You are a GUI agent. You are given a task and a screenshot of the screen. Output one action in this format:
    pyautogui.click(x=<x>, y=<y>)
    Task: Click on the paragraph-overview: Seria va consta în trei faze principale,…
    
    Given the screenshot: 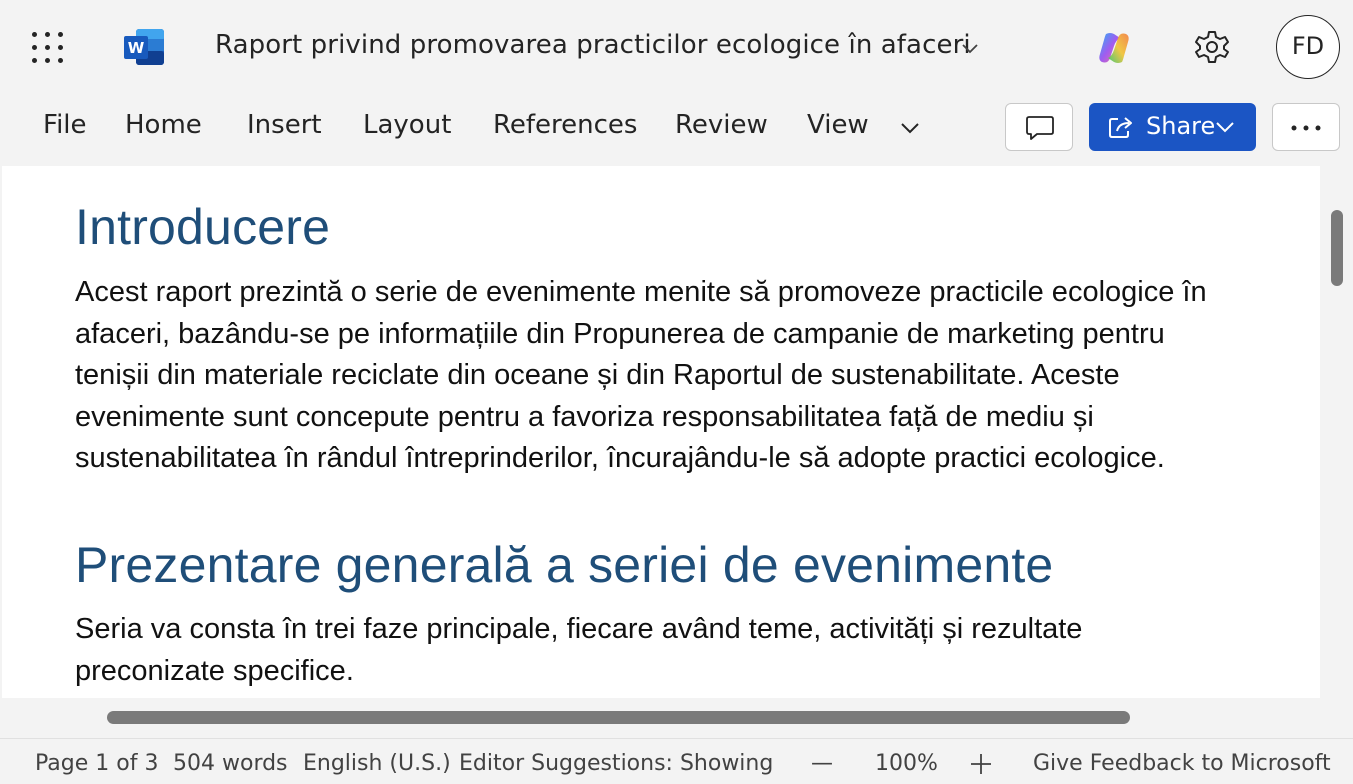 What is the action you would take?
    pyautogui.click(x=675, y=650)
    